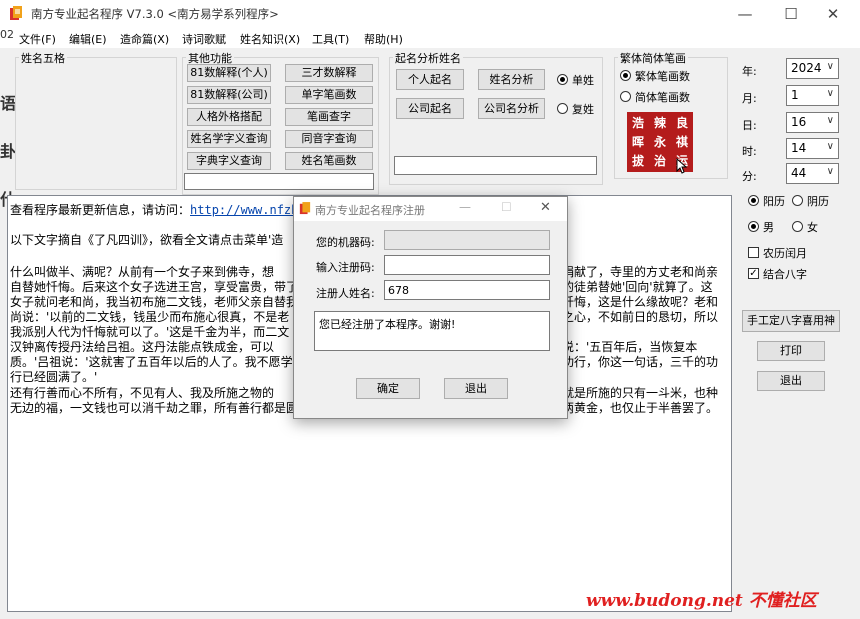  Describe the element at coordinates (345, 242) in the screenshot. I see `machine-code-label: 您的机器码:` at that location.